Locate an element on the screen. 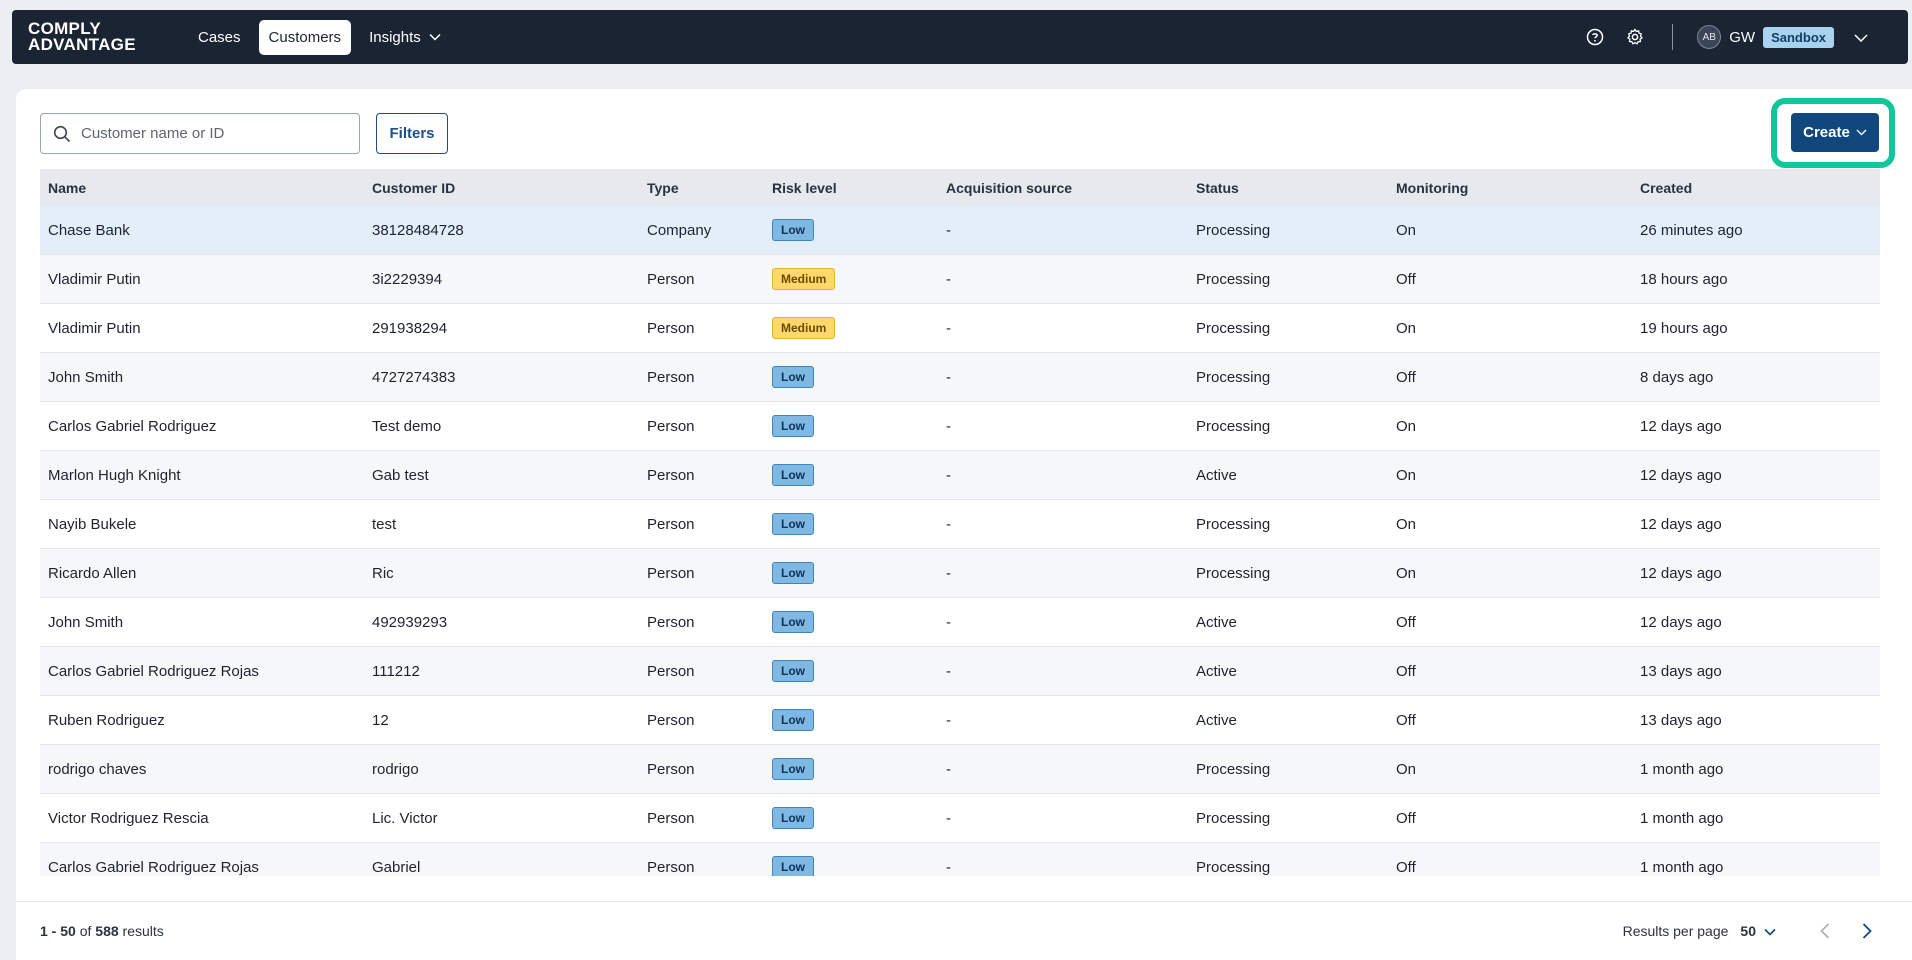  create-button-label: Create is located at coordinates (1826, 132).